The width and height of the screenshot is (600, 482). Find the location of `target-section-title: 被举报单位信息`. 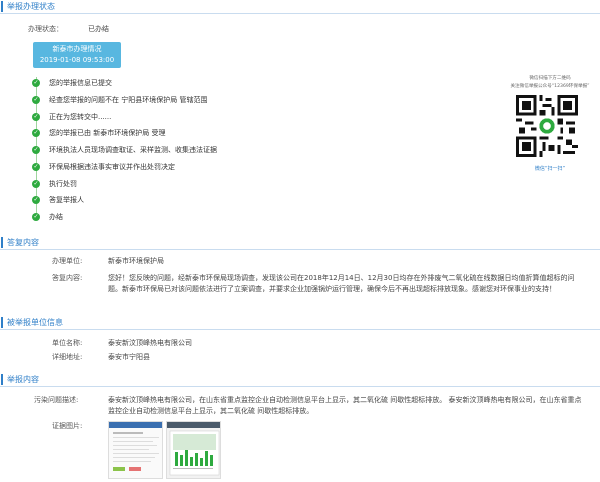

target-section-title: 被举报单位信息 is located at coordinates (35, 322).